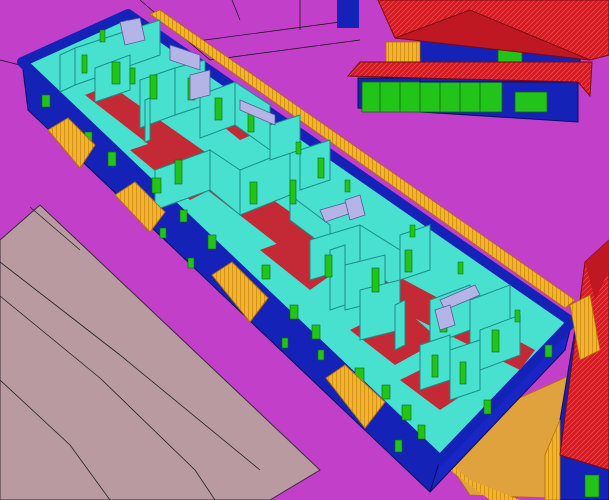  I want to click on house-window-lower, so click(531, 102).